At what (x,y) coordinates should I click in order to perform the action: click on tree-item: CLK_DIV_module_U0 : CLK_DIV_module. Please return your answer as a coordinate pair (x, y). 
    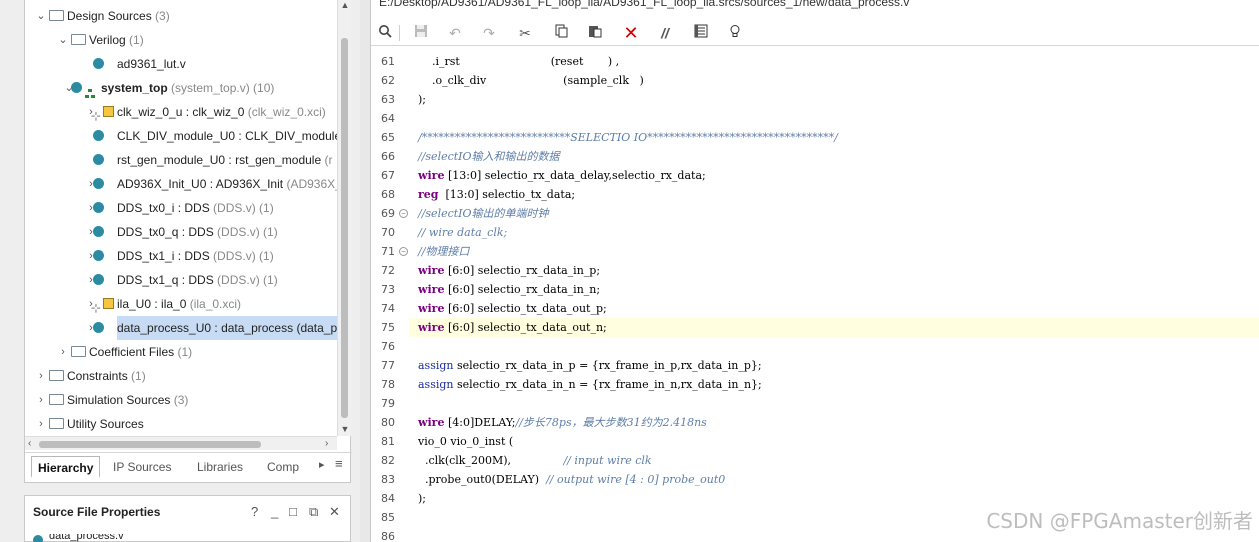
    Looking at the image, I should click on (181, 136).